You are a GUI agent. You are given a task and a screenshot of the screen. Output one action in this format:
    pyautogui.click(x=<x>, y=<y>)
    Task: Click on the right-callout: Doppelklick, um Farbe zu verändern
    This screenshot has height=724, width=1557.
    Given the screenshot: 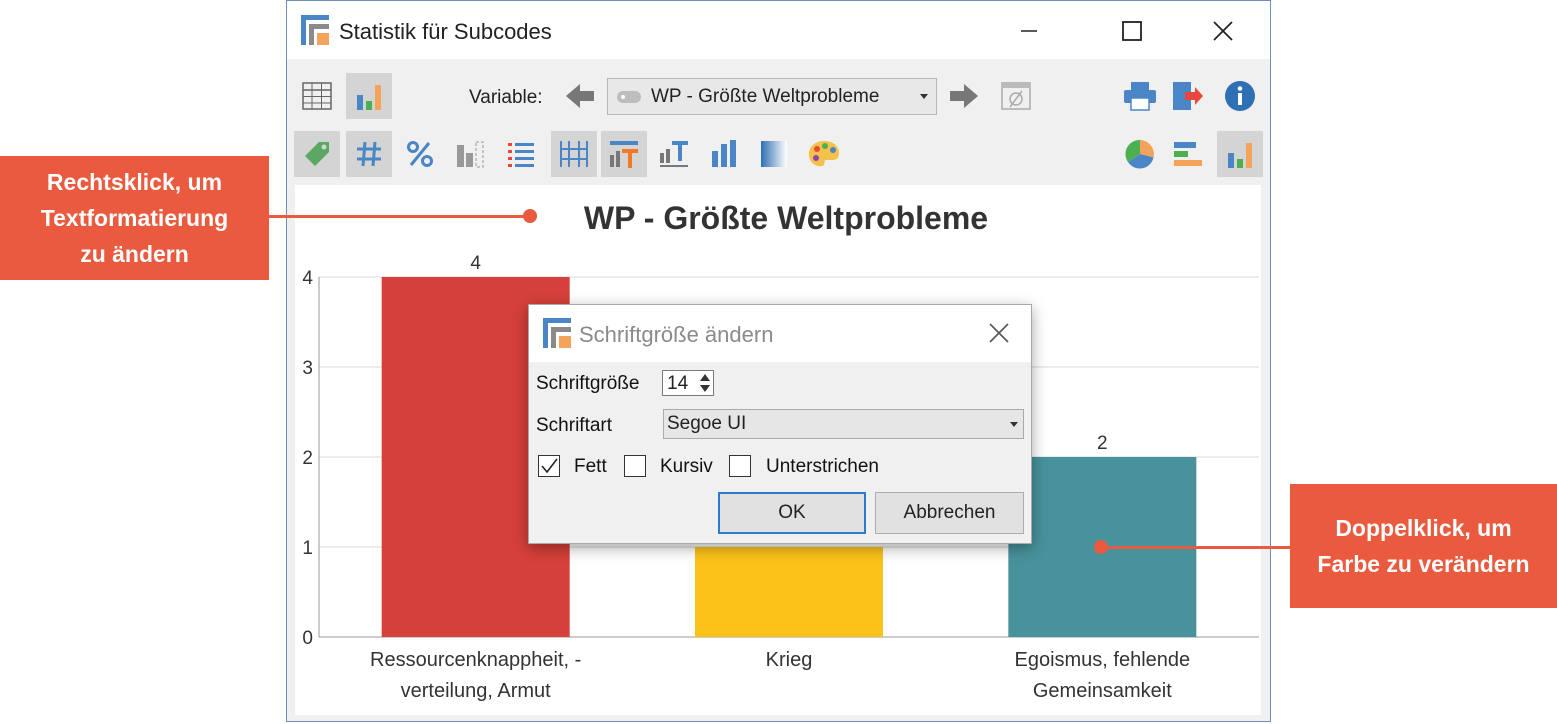 What is the action you would take?
    pyautogui.click(x=1423, y=546)
    